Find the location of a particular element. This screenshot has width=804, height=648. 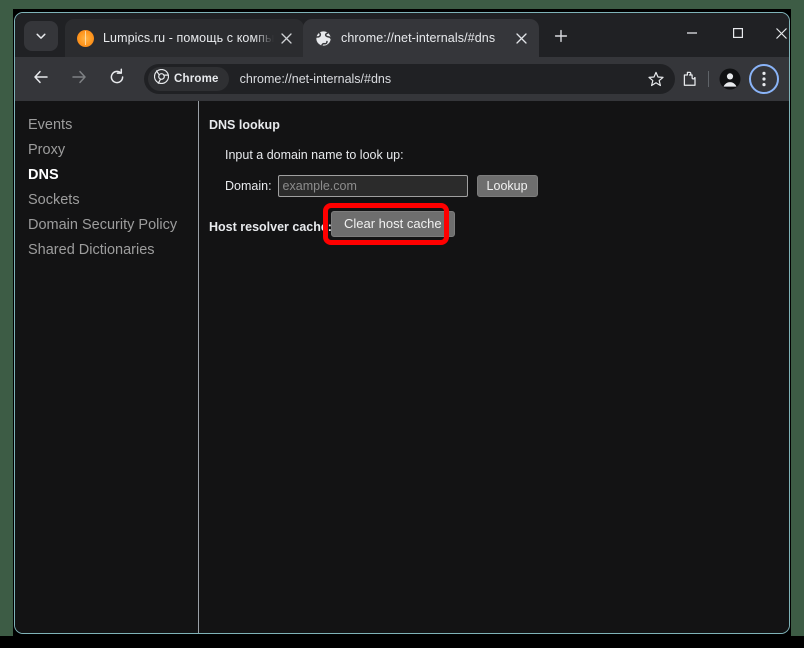

close-button is located at coordinates (774, 33).